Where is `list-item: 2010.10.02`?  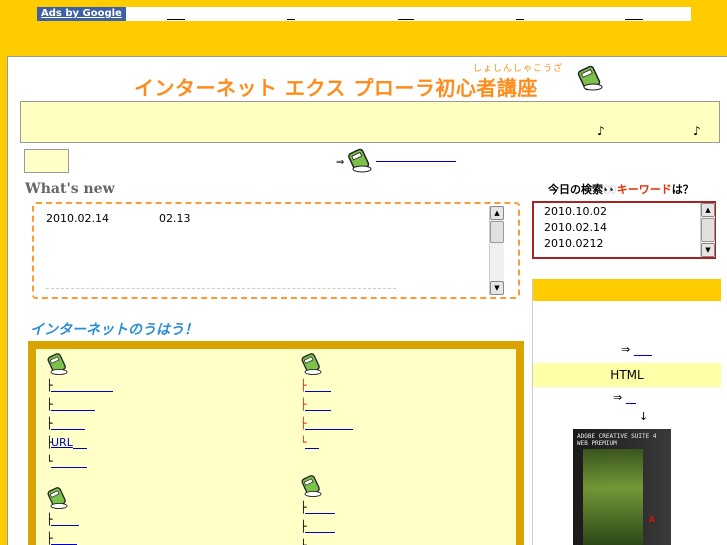
list-item: 2010.10.02 is located at coordinates (575, 211).